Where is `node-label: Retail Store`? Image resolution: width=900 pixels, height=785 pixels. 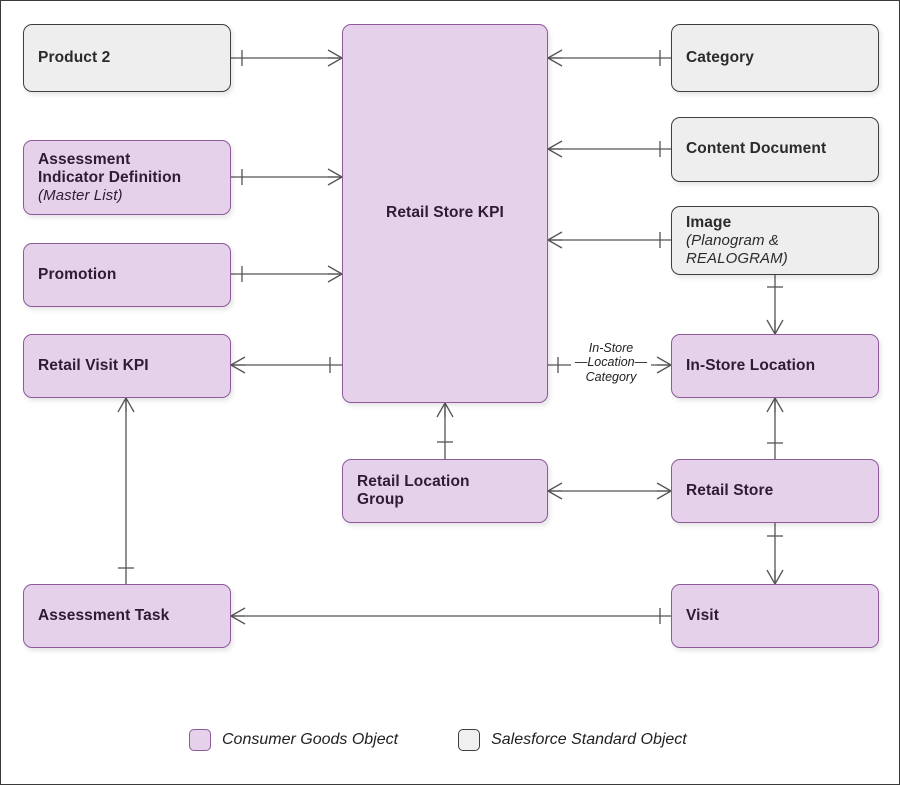
node-label: Retail Store is located at coordinates (730, 490).